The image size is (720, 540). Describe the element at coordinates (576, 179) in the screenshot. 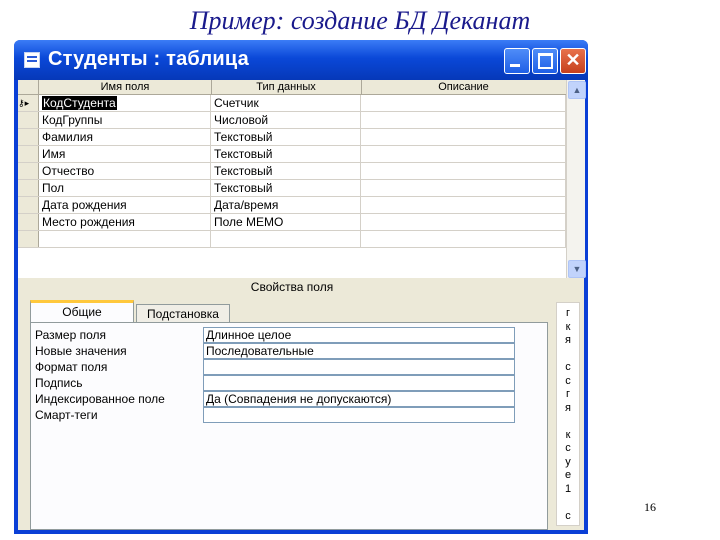

I see `grid-vertical-scrollbar: ▲ ▼` at that location.